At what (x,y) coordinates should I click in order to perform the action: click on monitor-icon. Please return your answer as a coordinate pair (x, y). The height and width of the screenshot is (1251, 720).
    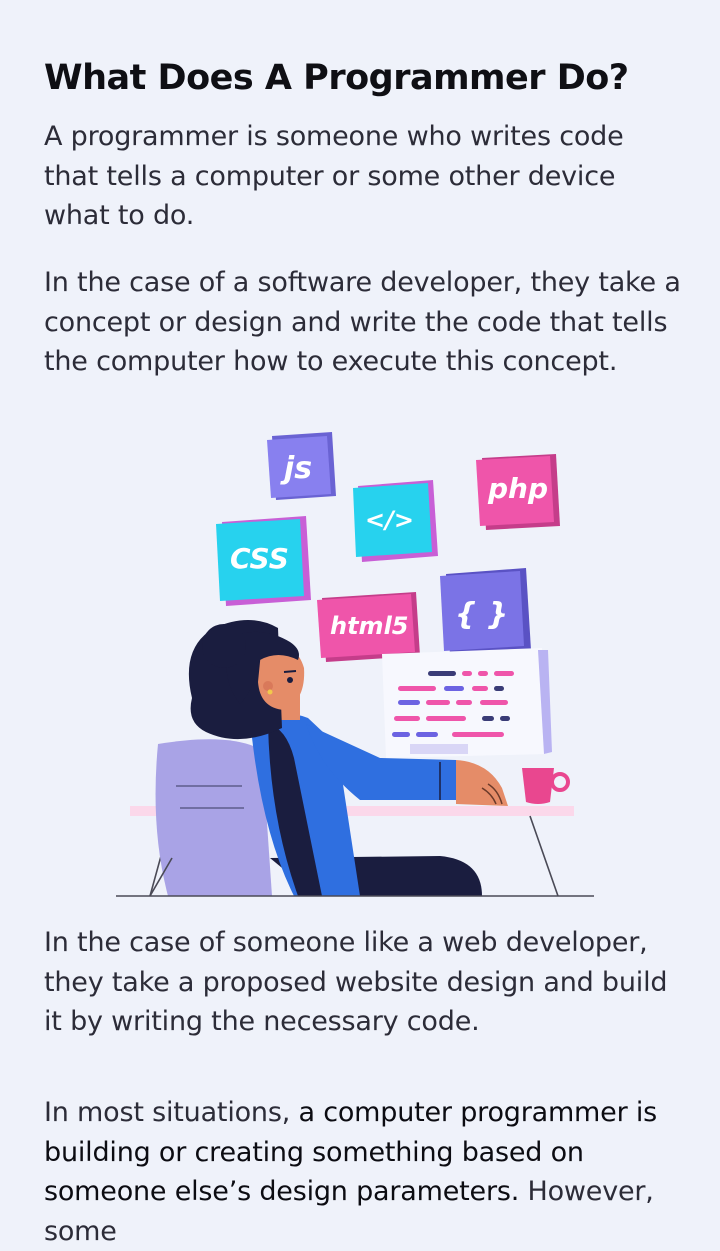
    Looking at the image, I should click on (467, 703).